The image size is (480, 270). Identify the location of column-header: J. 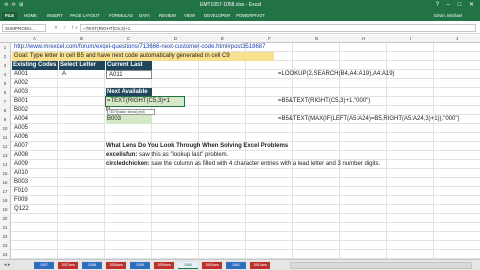
(457, 38).